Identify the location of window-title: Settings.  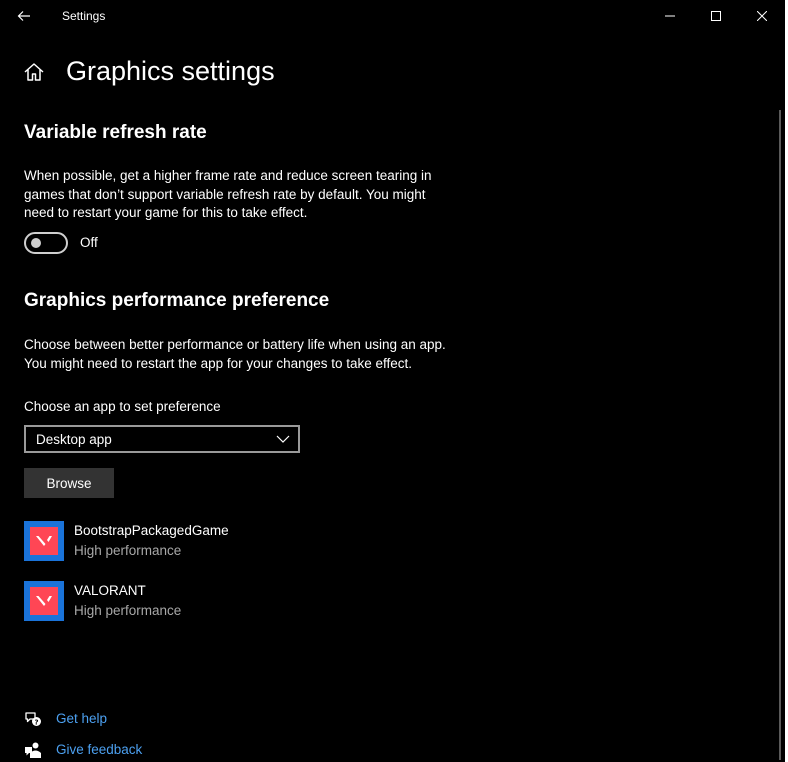
(84, 16).